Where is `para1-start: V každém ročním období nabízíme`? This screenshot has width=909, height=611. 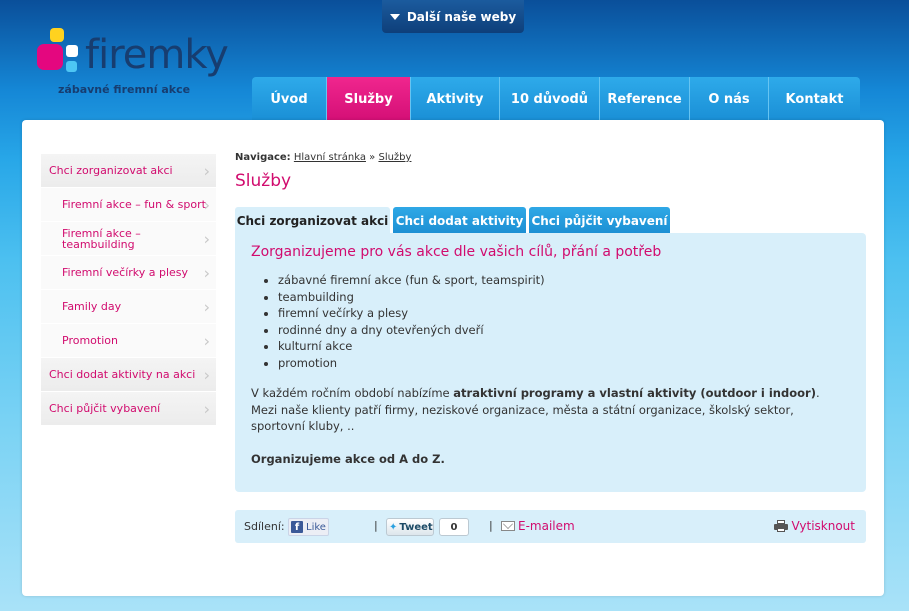
para1-start: V každém ročním období nabízíme is located at coordinates (352, 393).